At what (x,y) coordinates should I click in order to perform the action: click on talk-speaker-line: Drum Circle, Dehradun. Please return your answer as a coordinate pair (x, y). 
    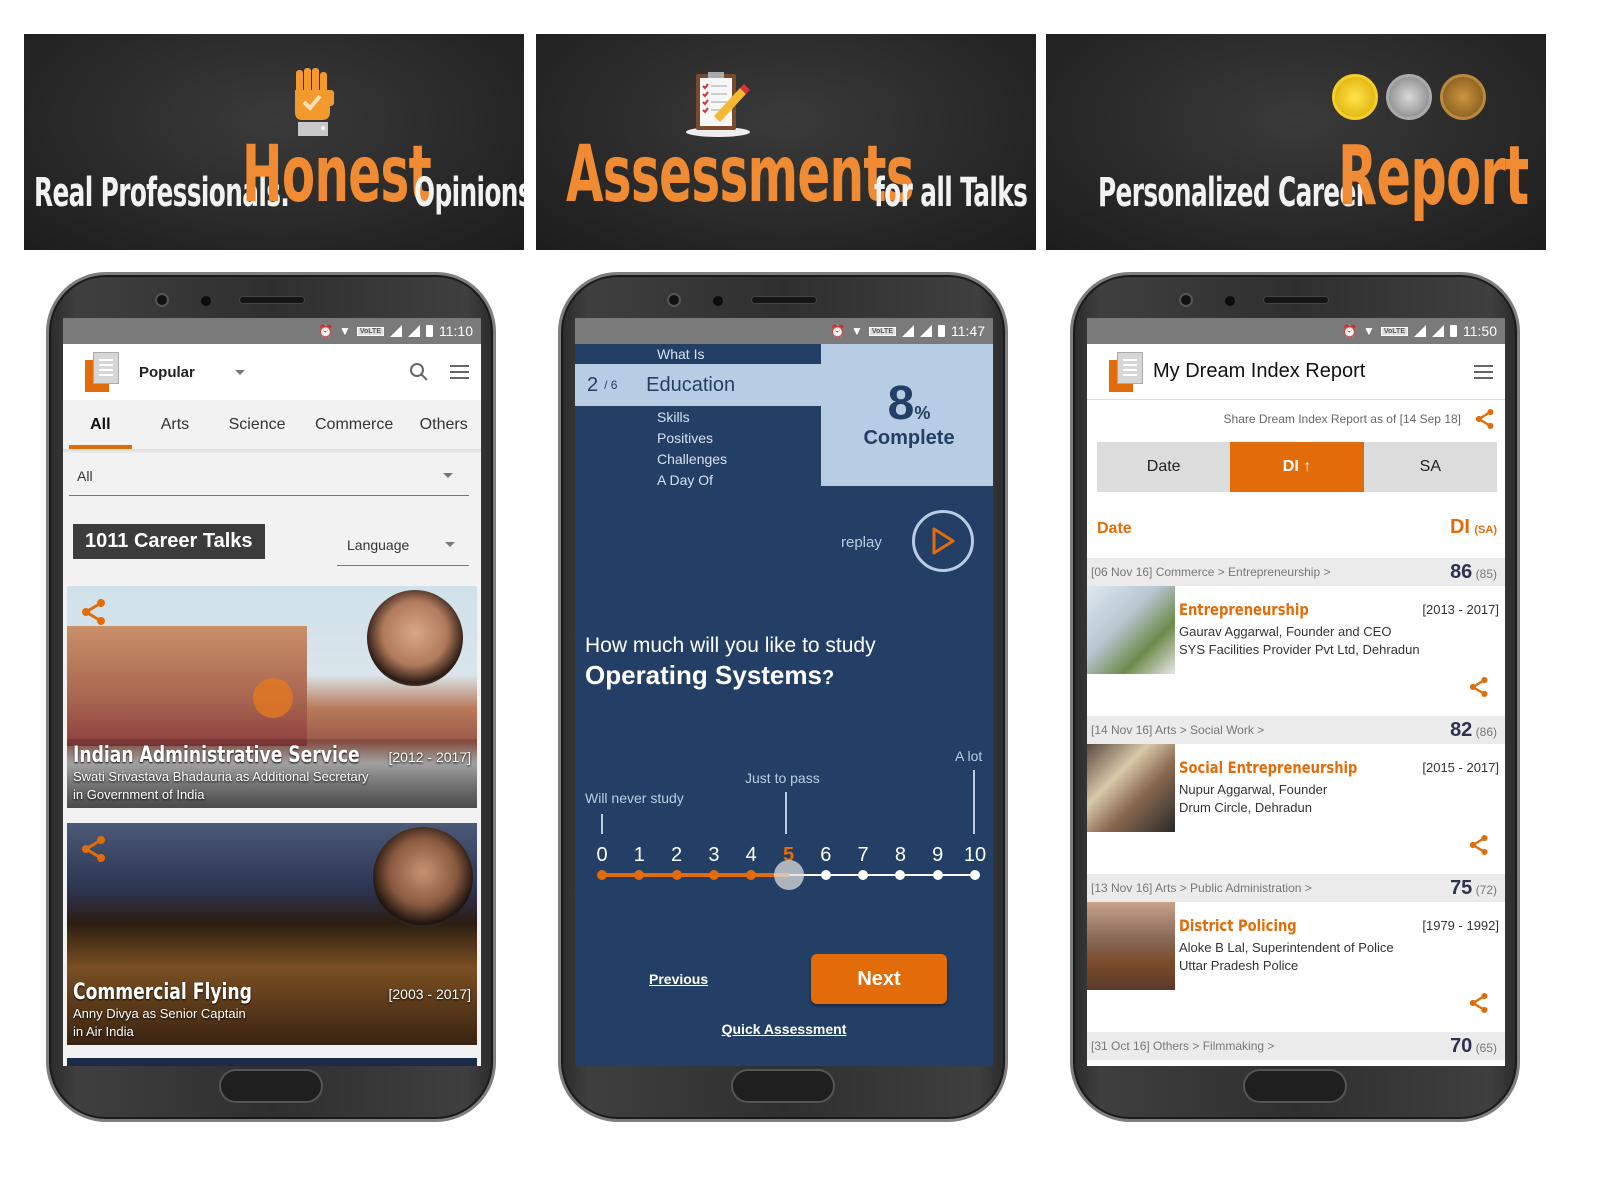
    Looking at the image, I should click on (1245, 807).